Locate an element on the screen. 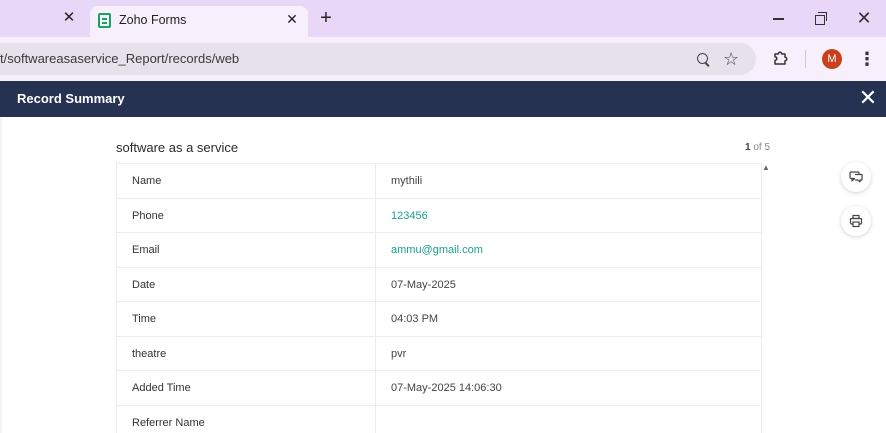 The height and width of the screenshot is (433, 886). field-value: 07-May-2025 14:06:30 is located at coordinates (446, 388).